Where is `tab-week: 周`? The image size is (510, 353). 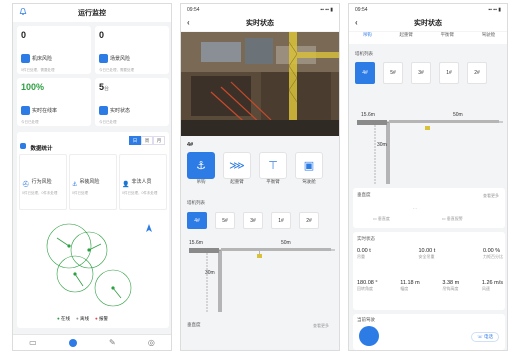
tab-week: 周 is located at coordinates (147, 140).